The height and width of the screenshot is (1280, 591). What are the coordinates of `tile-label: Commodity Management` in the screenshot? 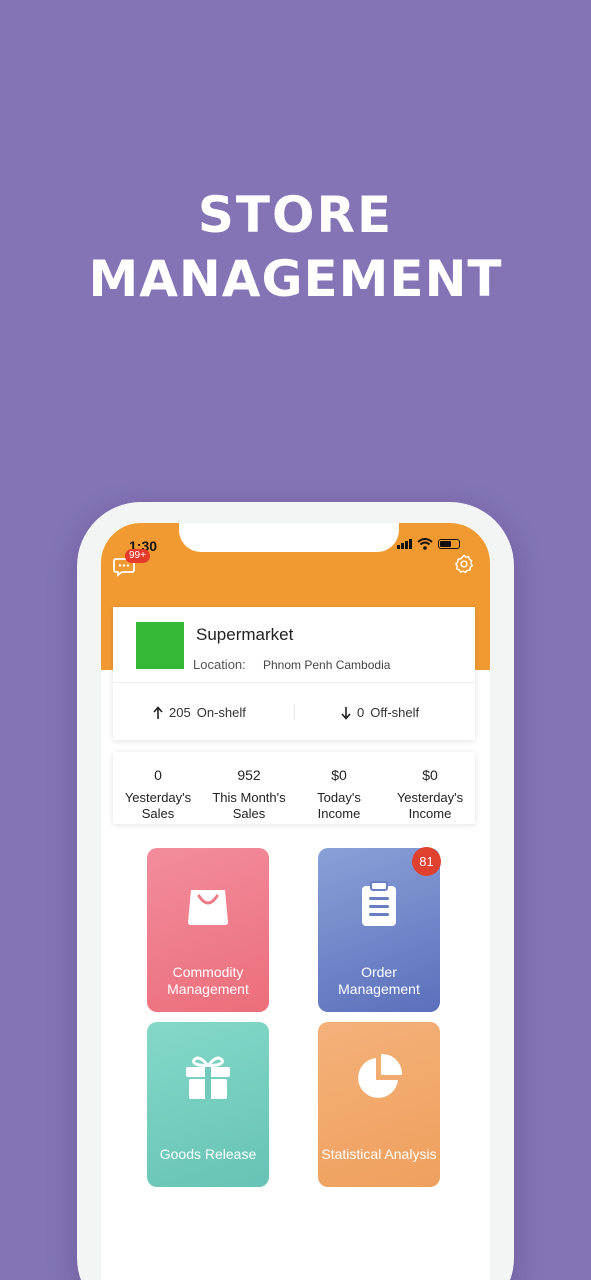 It's located at (208, 981).